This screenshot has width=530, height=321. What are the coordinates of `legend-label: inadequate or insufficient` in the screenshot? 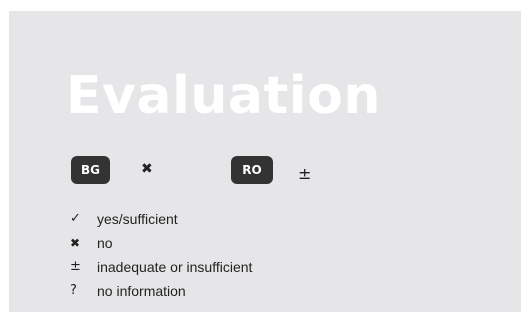 It's located at (175, 267).